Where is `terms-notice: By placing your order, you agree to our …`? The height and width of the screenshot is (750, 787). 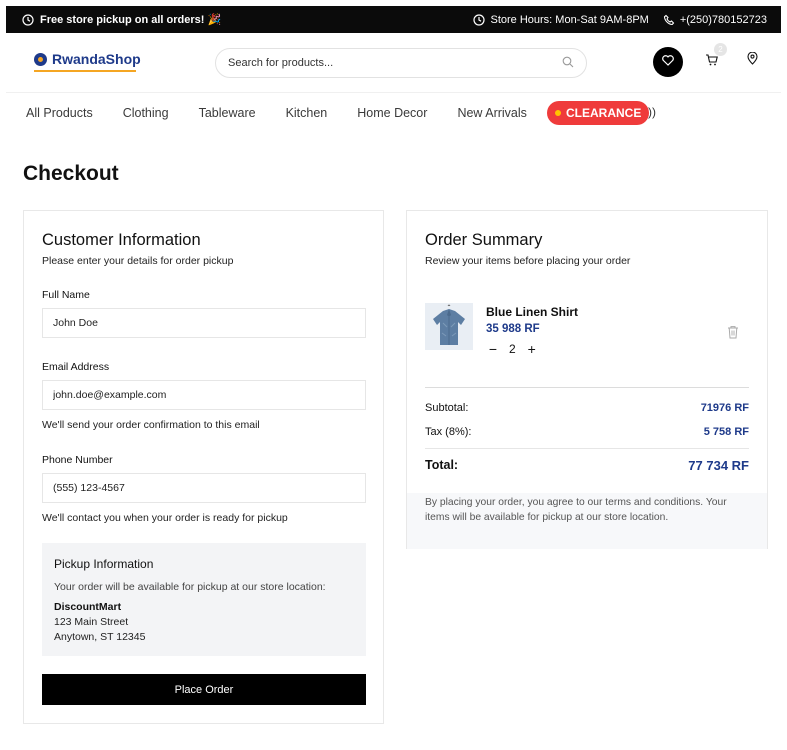
terms-notice: By placing your order, you agree to our … is located at coordinates (587, 521).